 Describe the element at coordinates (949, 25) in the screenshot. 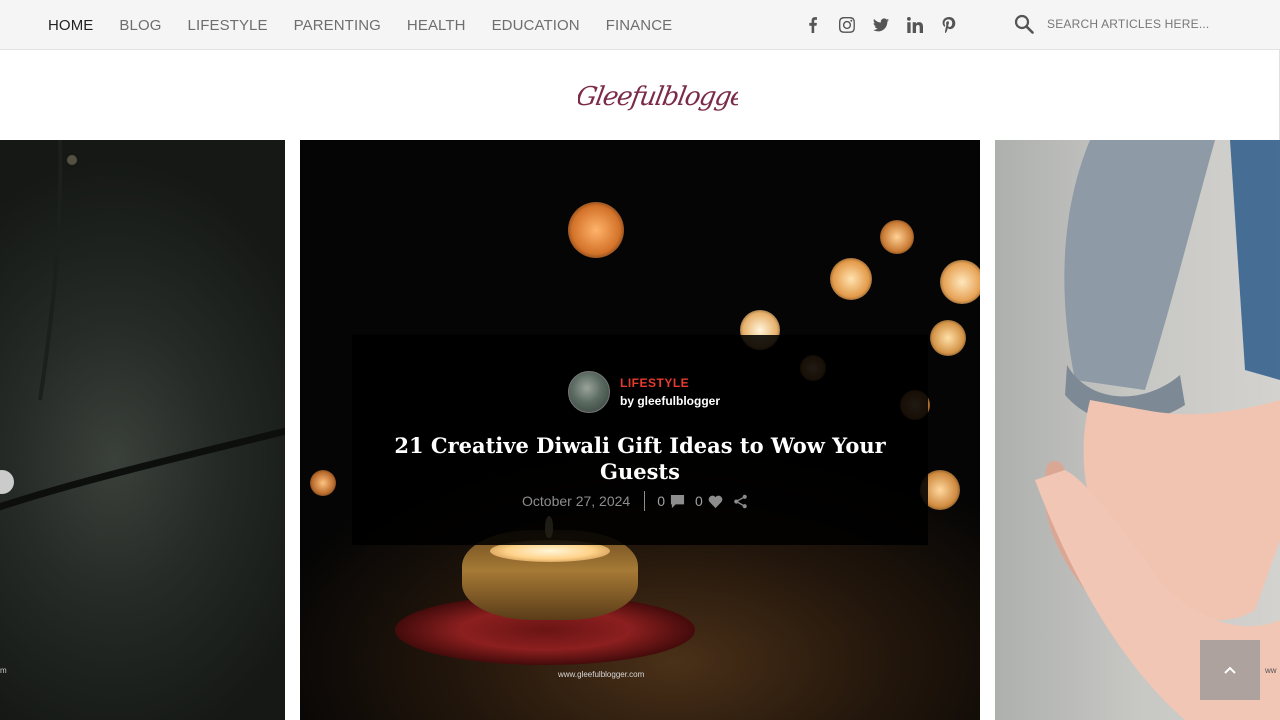

I see `pinterest-icon` at that location.